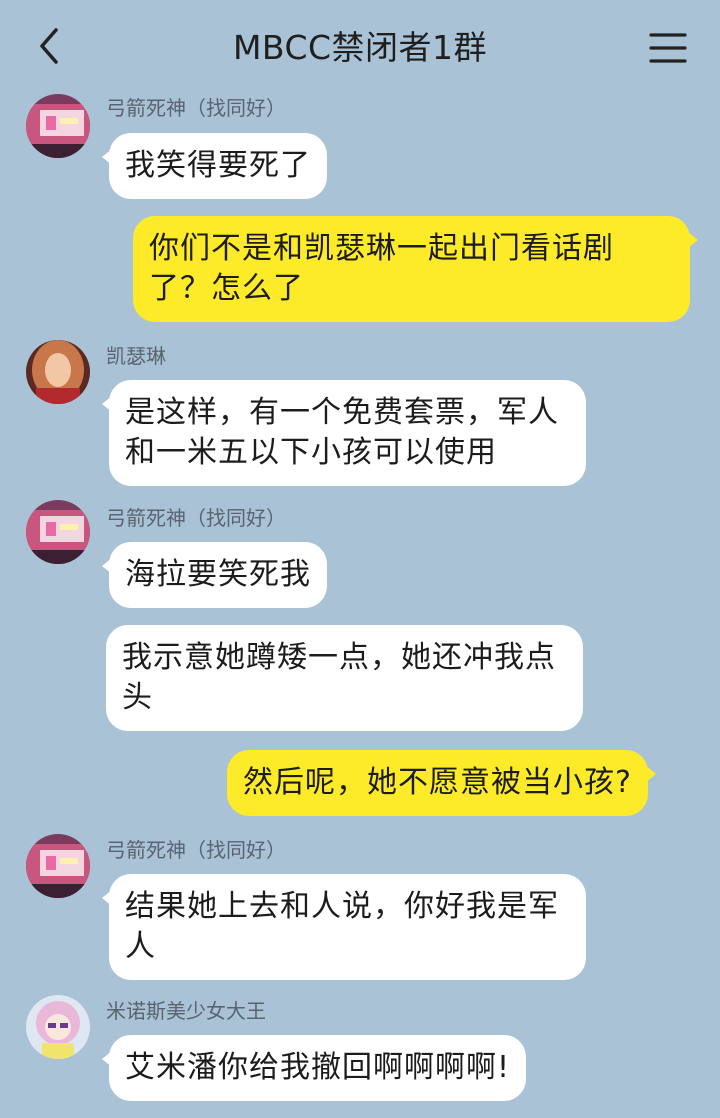  I want to click on sender-name: 米诺斯美少女大王, so click(186, 1011).